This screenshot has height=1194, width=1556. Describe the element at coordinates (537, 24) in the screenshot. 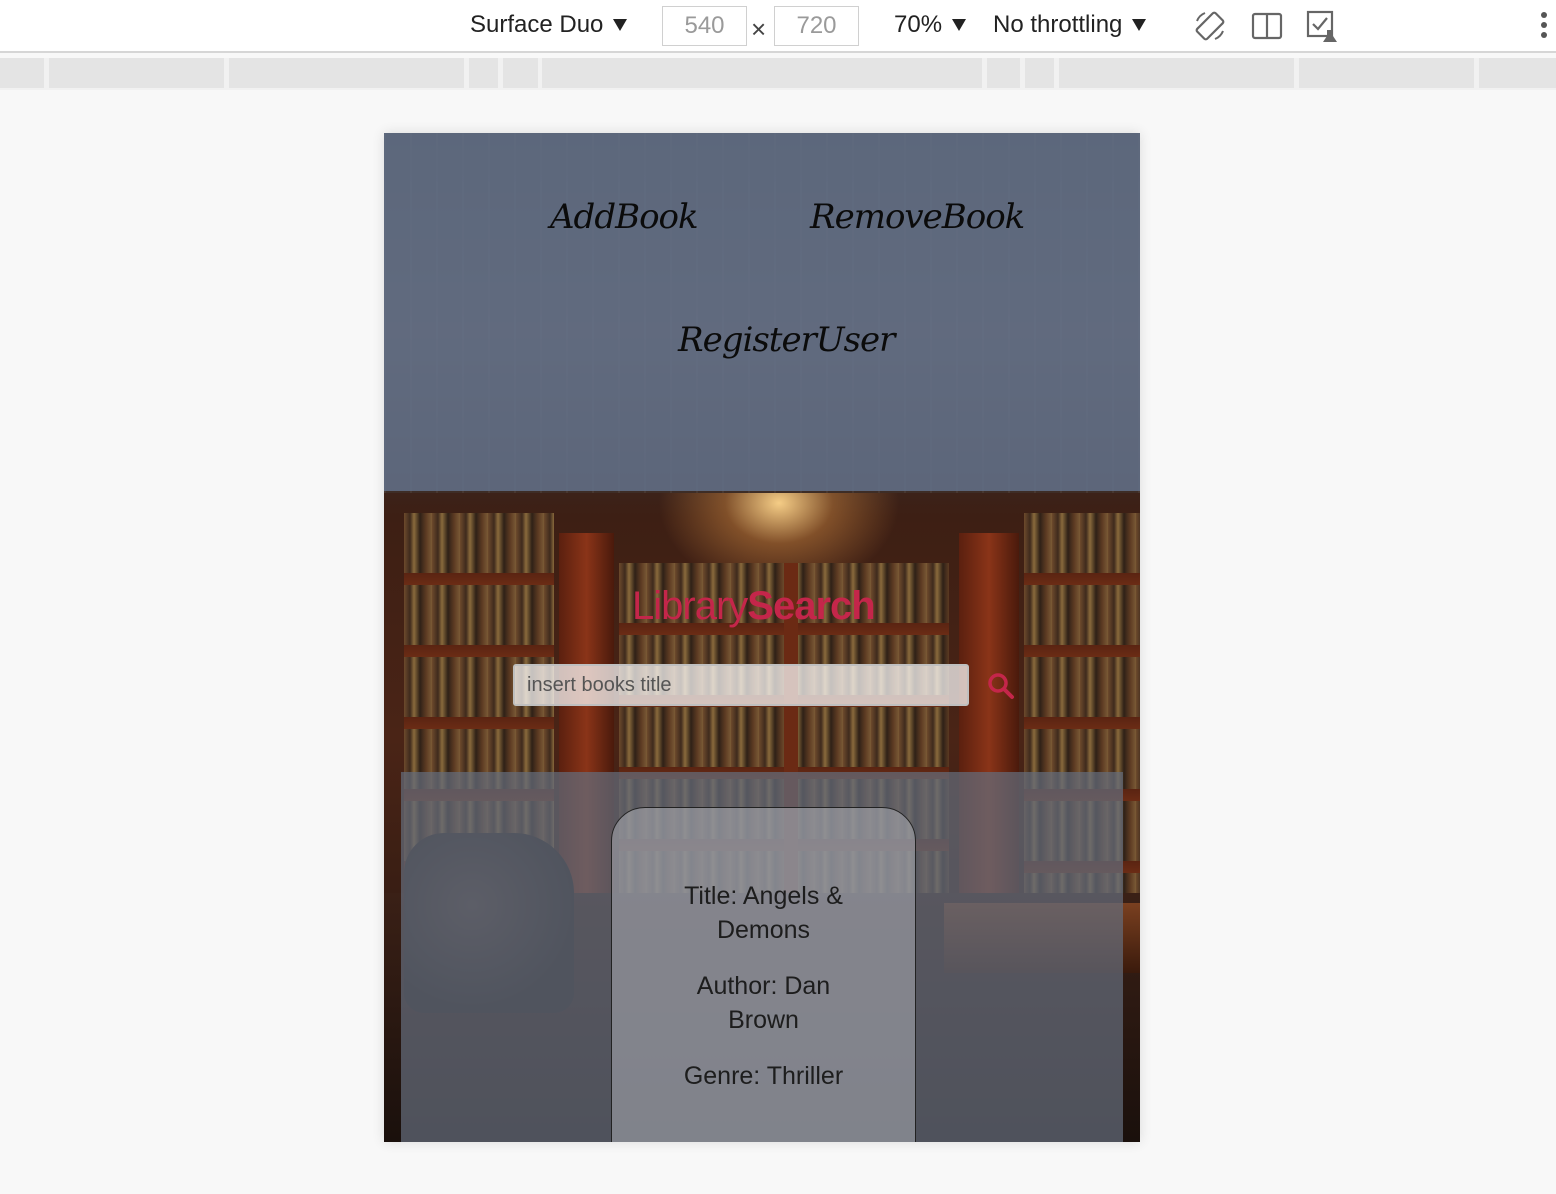

I see `device-select-label: Surface Duo` at that location.